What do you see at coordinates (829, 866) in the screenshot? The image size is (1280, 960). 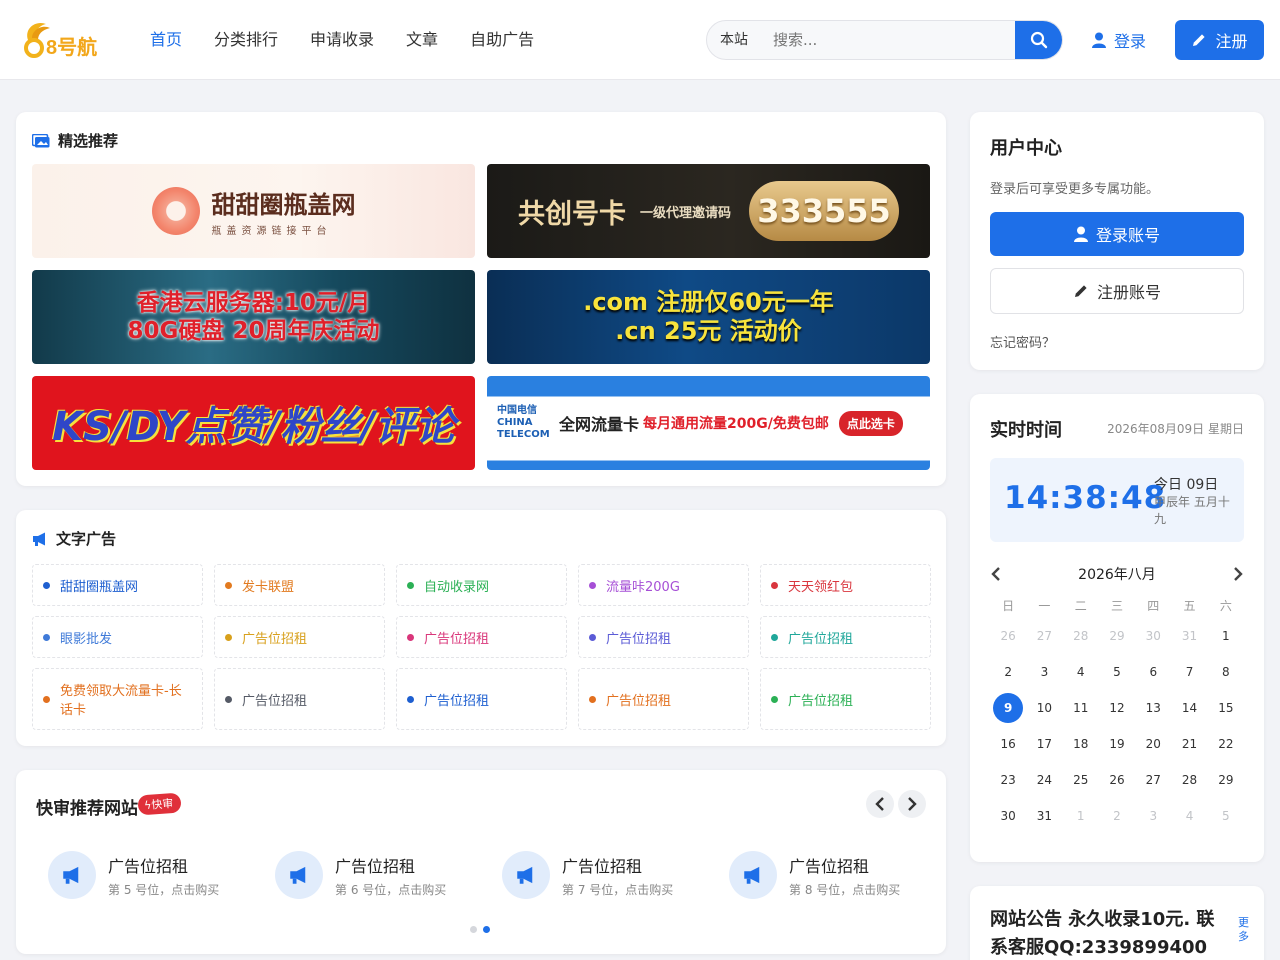 I see `quick-site-name: 广告位招租` at bounding box center [829, 866].